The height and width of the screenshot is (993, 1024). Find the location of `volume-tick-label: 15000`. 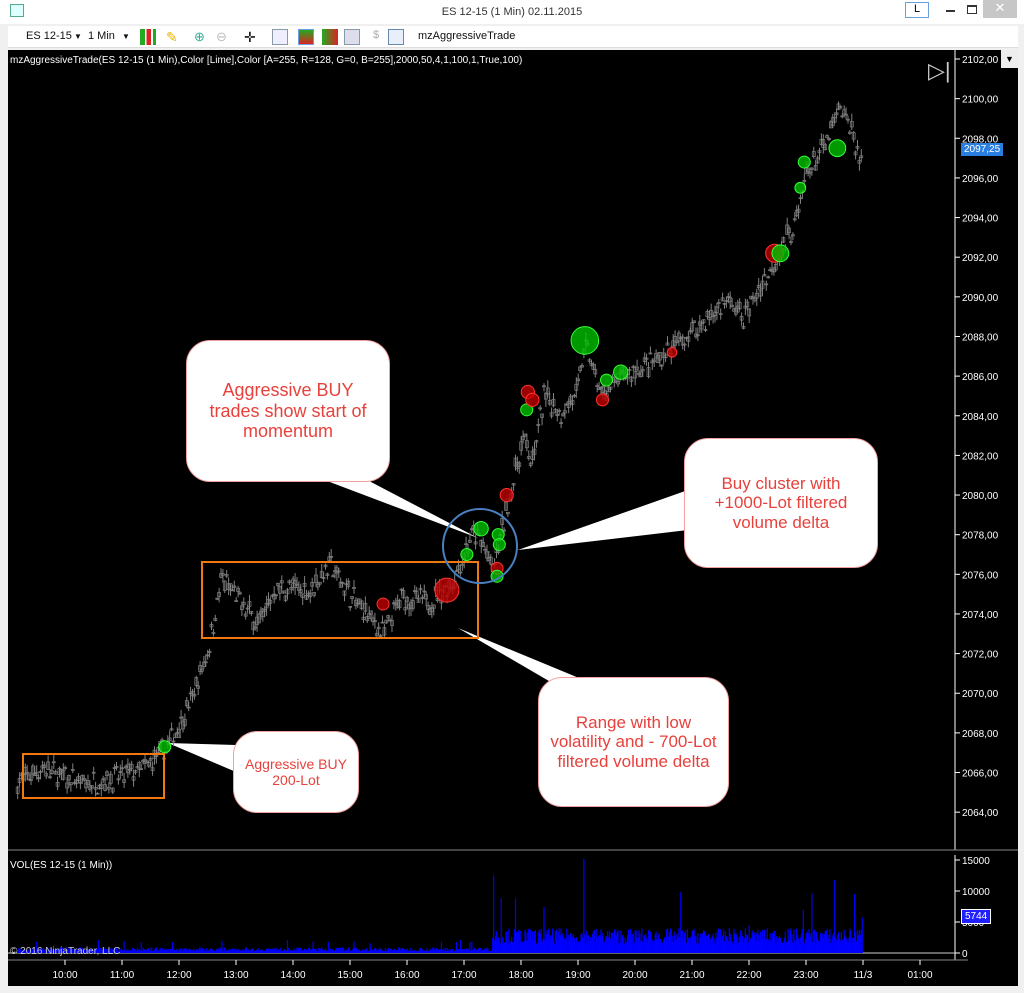

volume-tick-label: 15000 is located at coordinates (976, 861).